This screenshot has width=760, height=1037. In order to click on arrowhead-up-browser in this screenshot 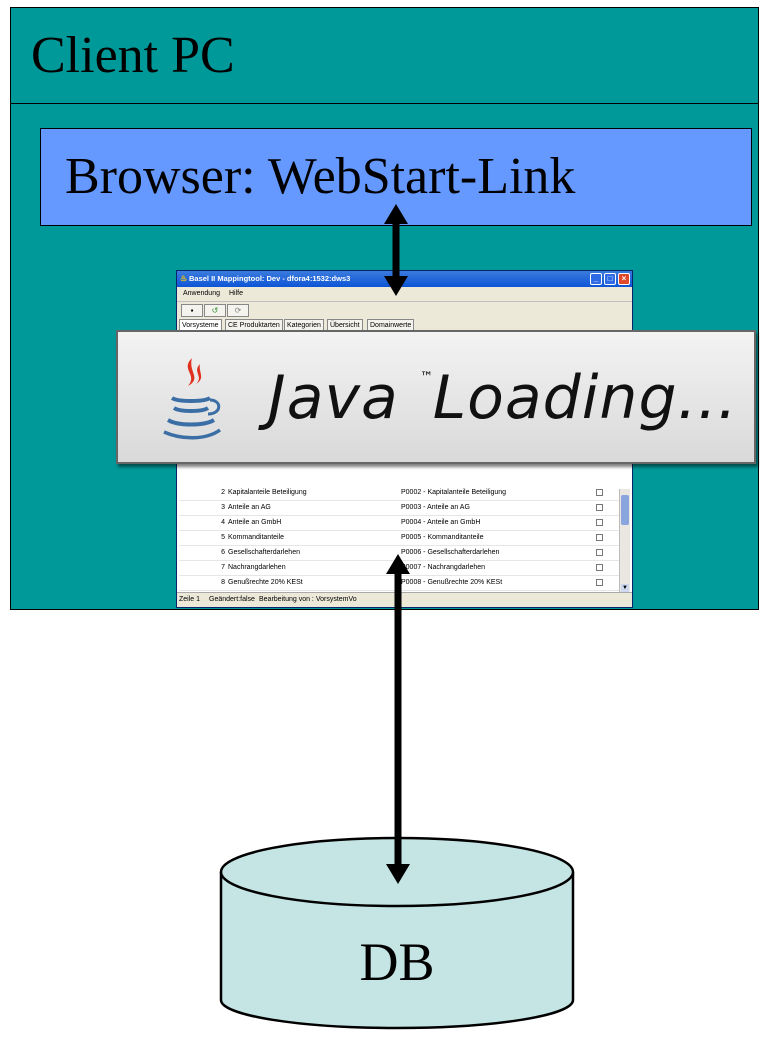, I will do `click(396, 214)`.